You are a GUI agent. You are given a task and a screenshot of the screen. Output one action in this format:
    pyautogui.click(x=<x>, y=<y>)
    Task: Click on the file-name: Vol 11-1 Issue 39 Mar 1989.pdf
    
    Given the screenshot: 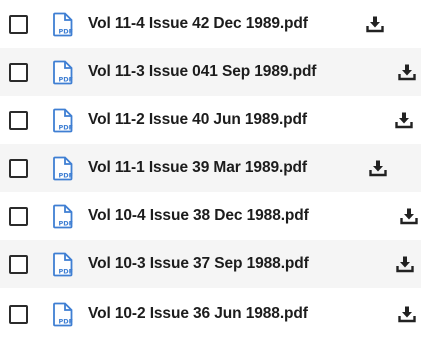 What is the action you would take?
    pyautogui.click(x=197, y=168)
    